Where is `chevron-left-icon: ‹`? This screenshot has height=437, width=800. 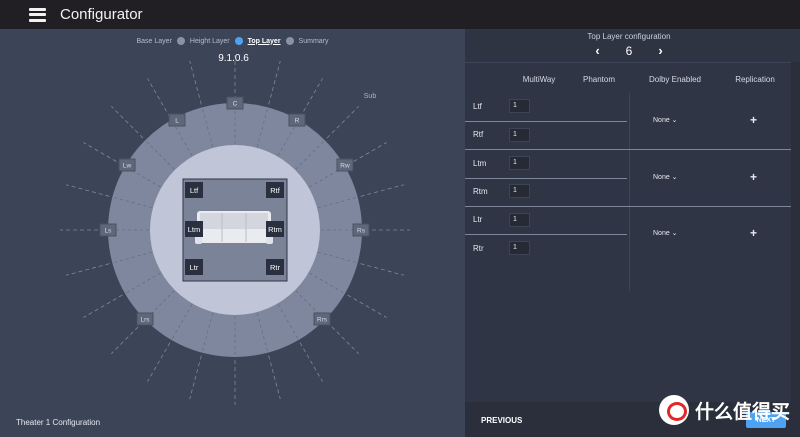 chevron-left-icon: ‹ is located at coordinates (597, 50).